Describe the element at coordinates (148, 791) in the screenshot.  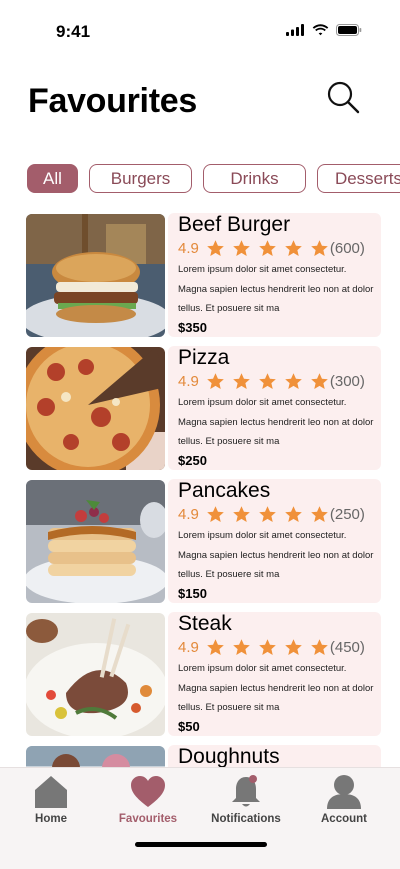
I see `heart-icon` at that location.